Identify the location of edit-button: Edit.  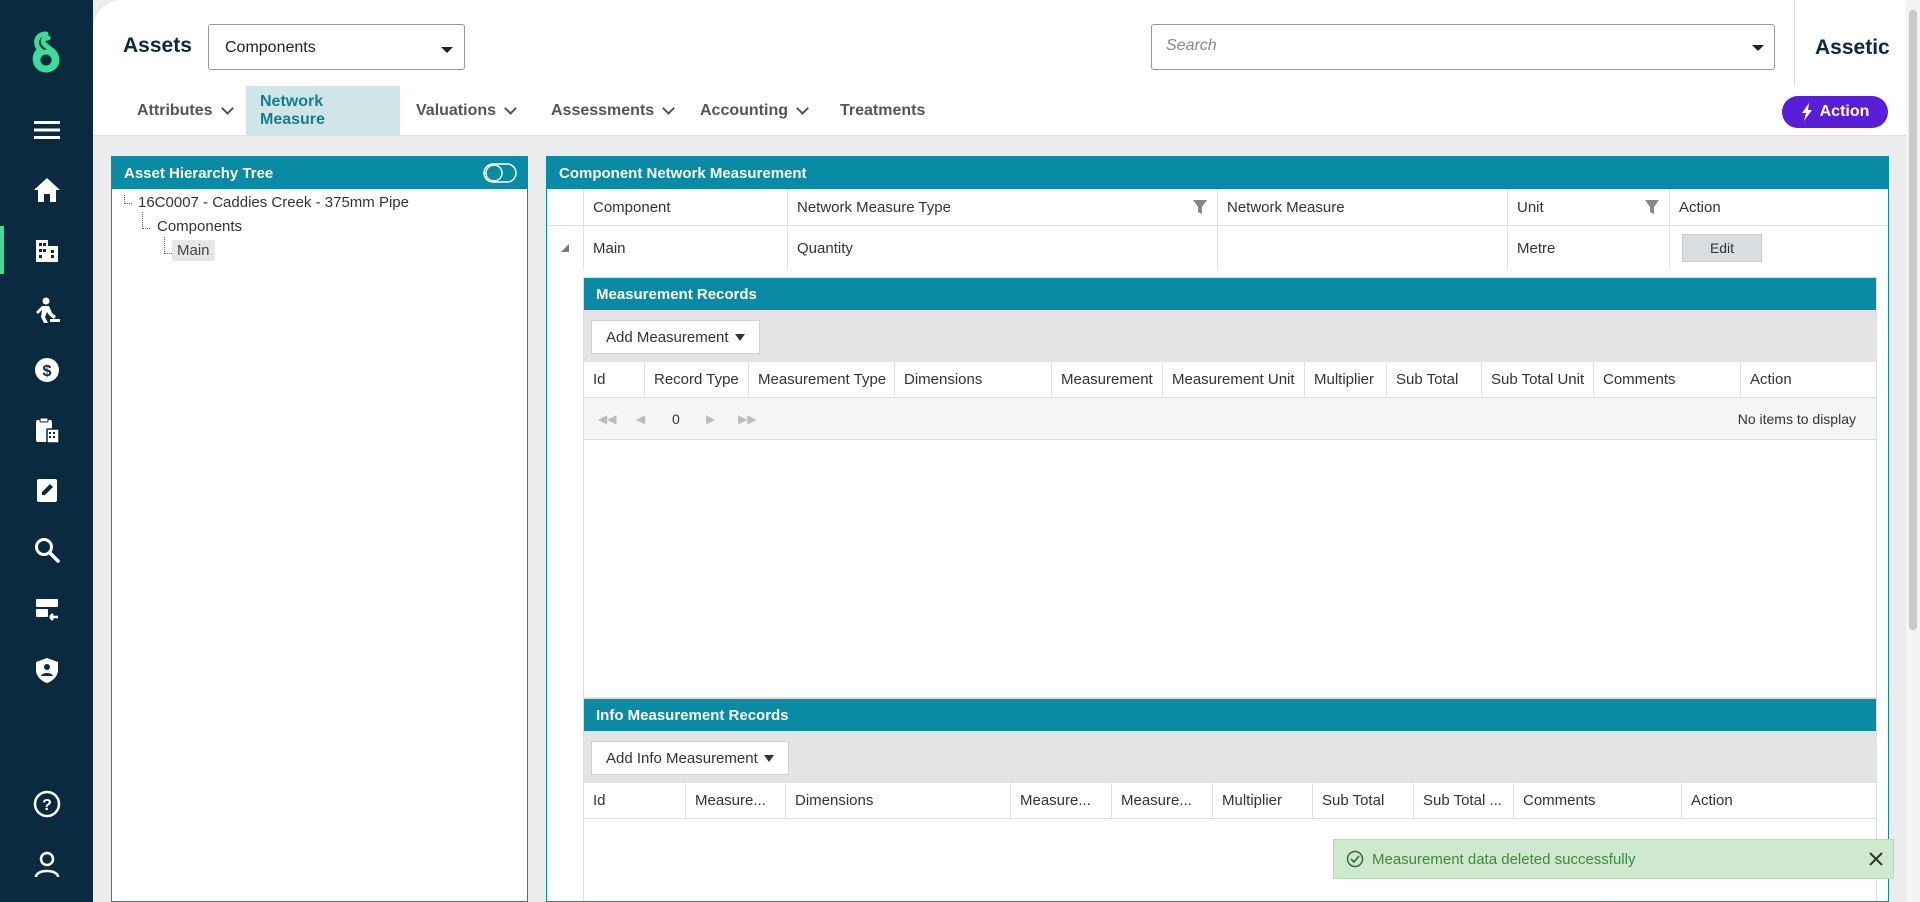
(1722, 248).